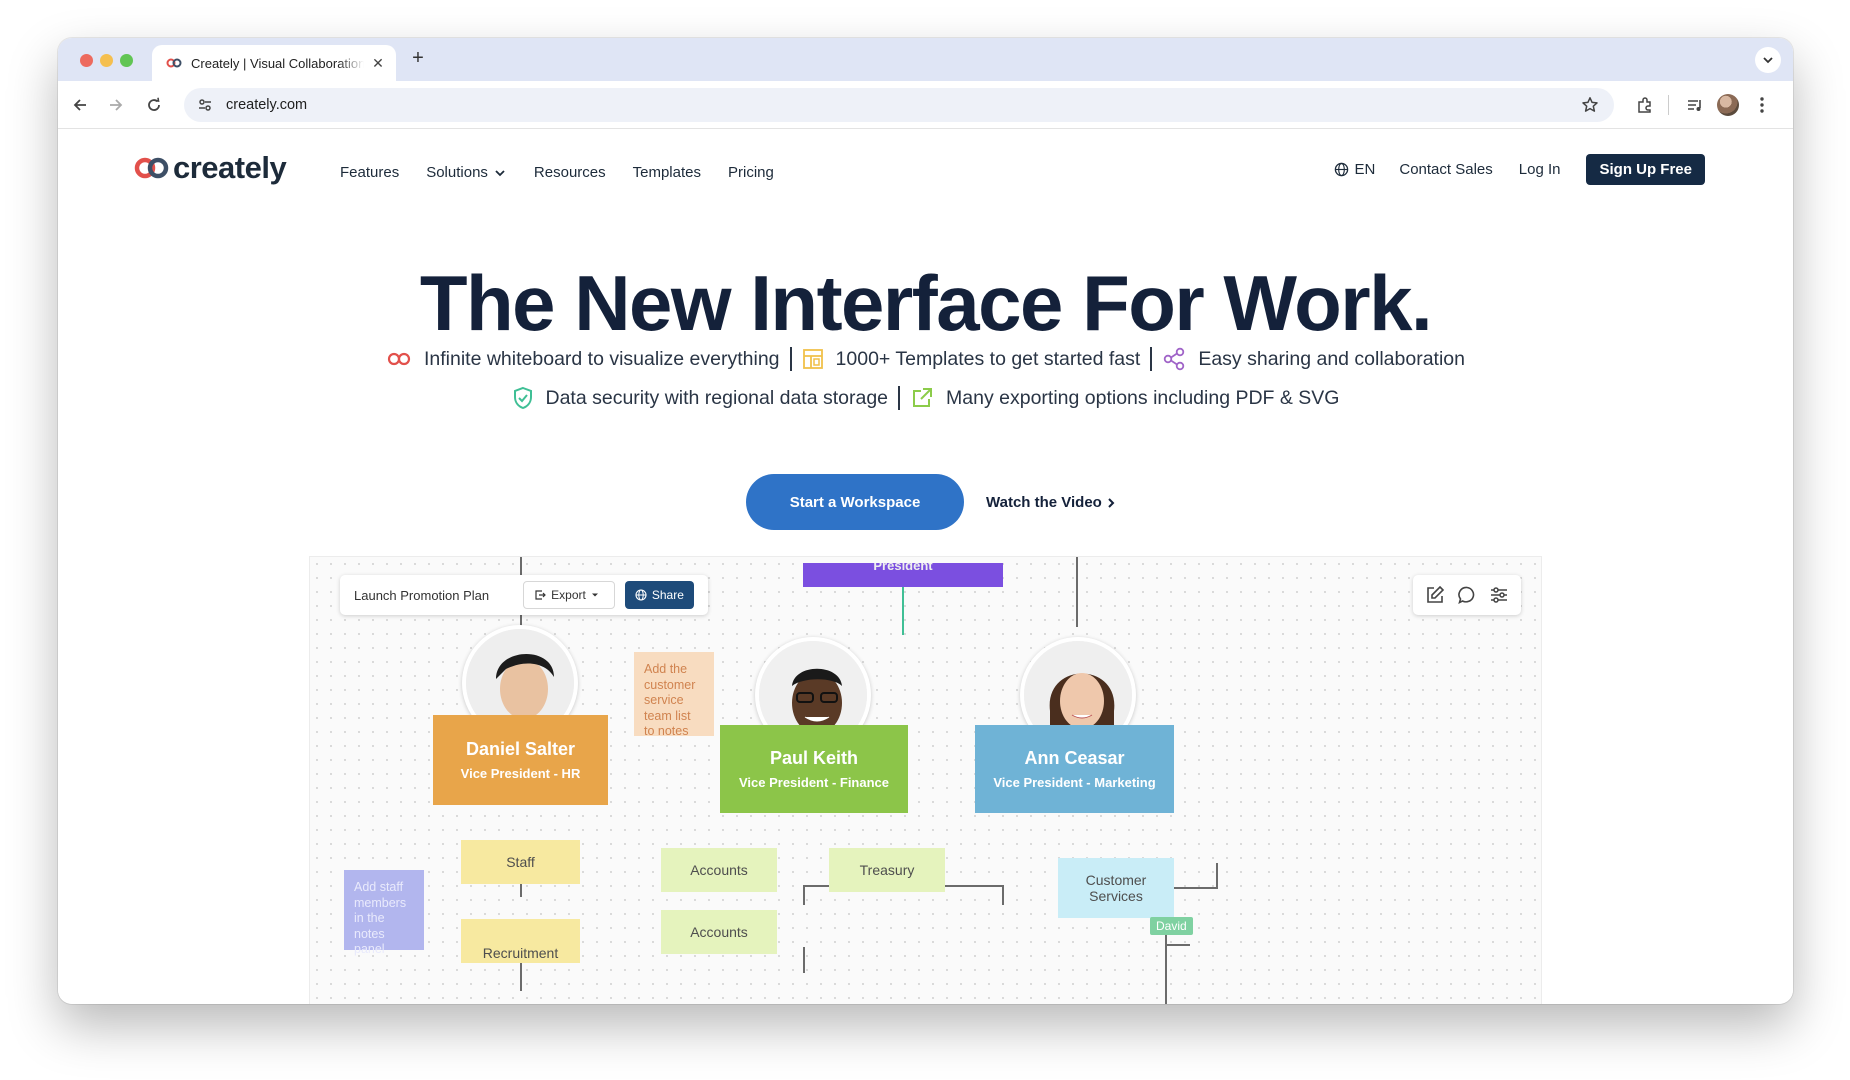 This screenshot has height=1080, width=1850. Describe the element at coordinates (1365, 169) in the screenshot. I see `language-label: EN` at that location.